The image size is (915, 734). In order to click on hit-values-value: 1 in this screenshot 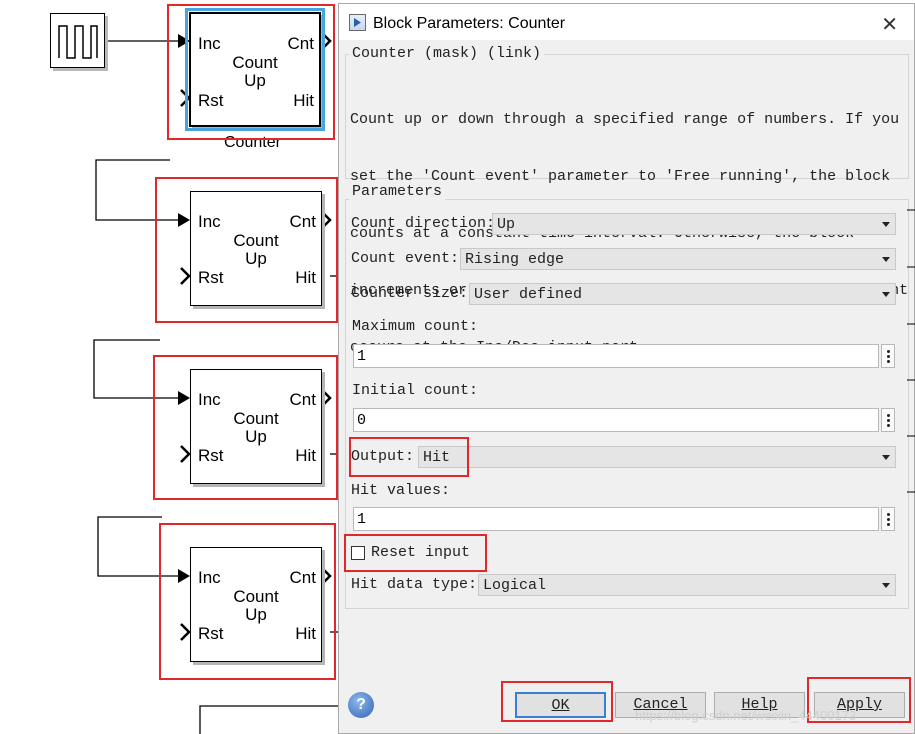, I will do `click(362, 519)`.